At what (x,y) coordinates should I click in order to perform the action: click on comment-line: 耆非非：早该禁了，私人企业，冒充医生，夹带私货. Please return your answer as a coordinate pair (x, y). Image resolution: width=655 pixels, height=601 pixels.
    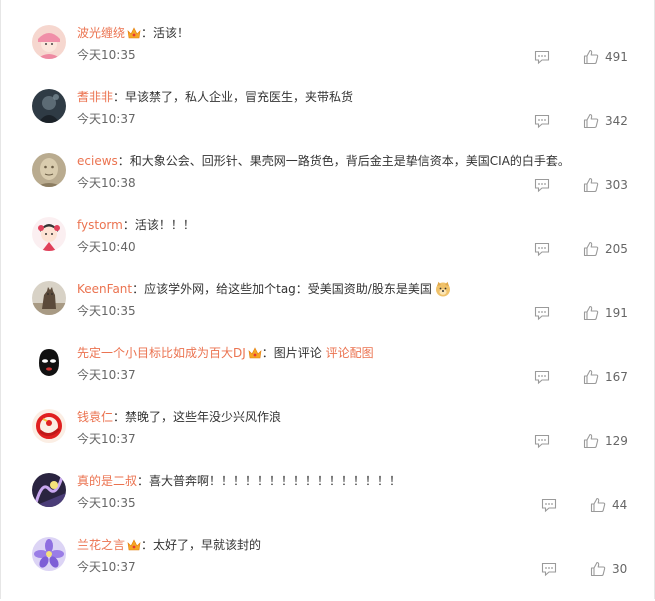
    Looking at the image, I should click on (215, 97).